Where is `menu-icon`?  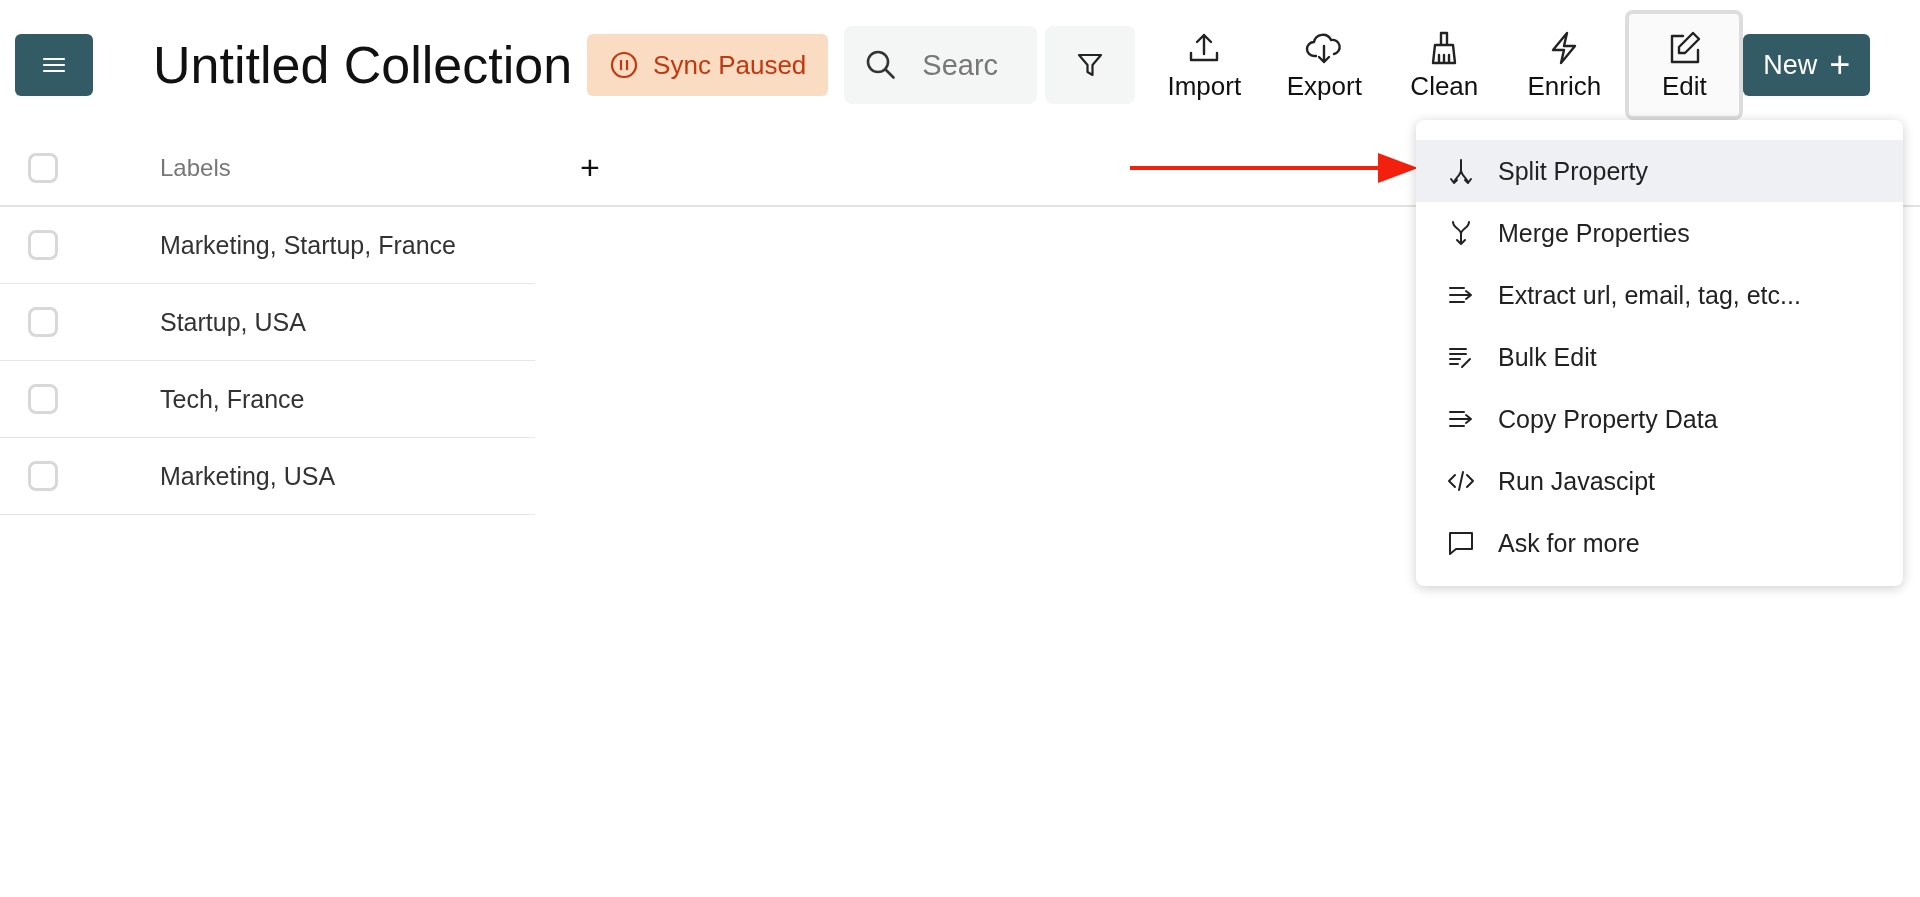
menu-icon is located at coordinates (54, 65).